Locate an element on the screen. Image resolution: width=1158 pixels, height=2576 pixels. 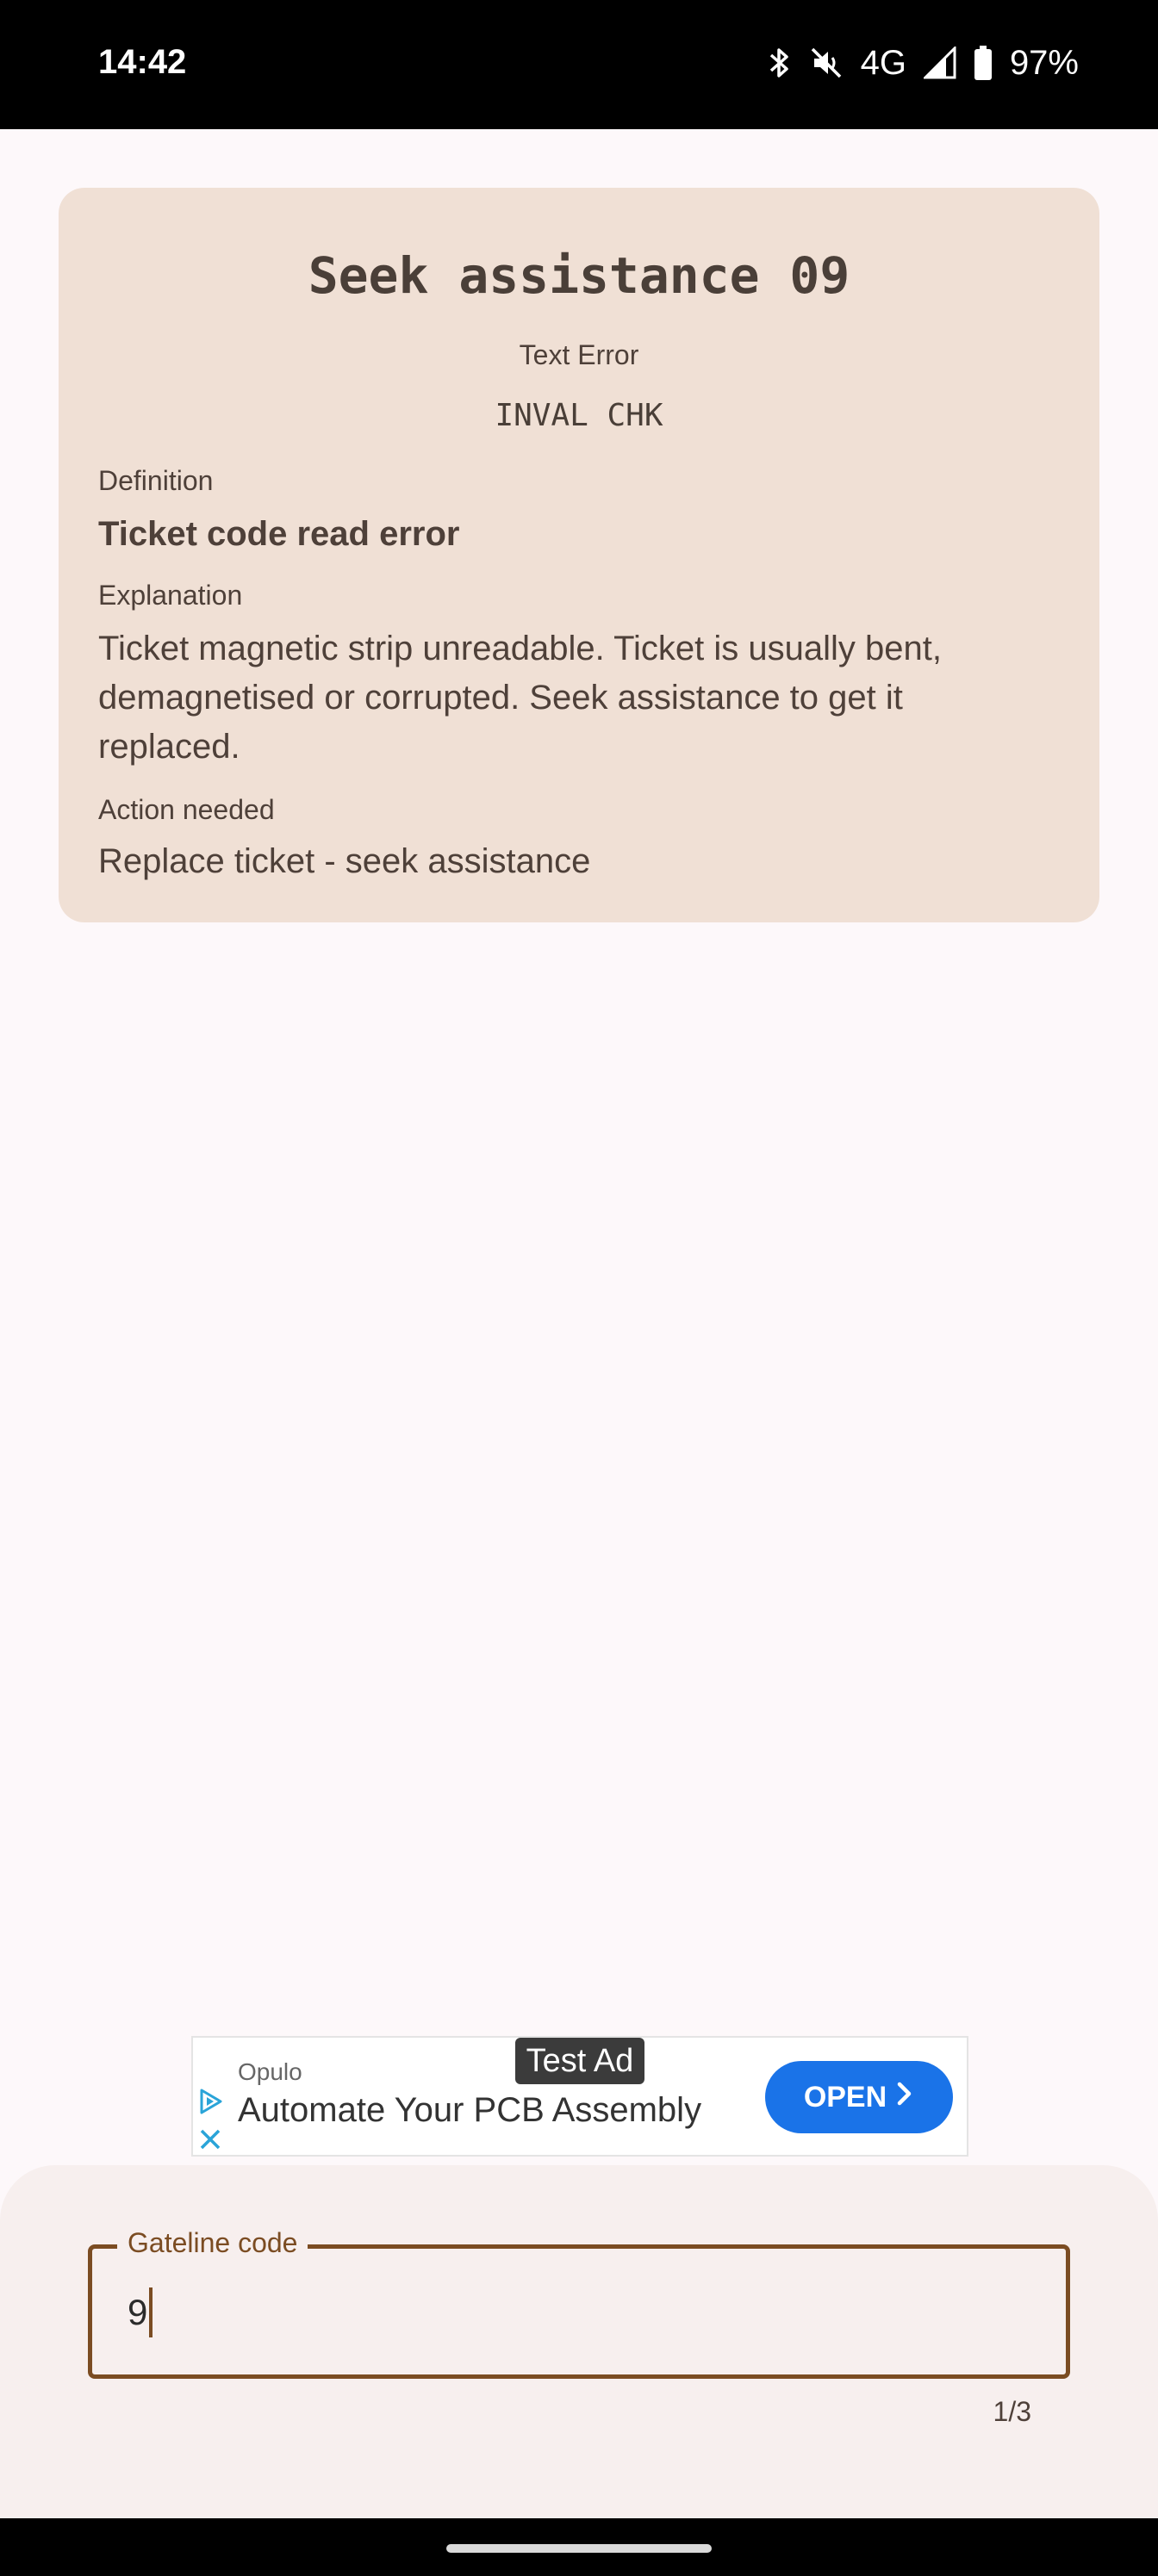
ad-open-button: OPEN is located at coordinates (859, 2097).